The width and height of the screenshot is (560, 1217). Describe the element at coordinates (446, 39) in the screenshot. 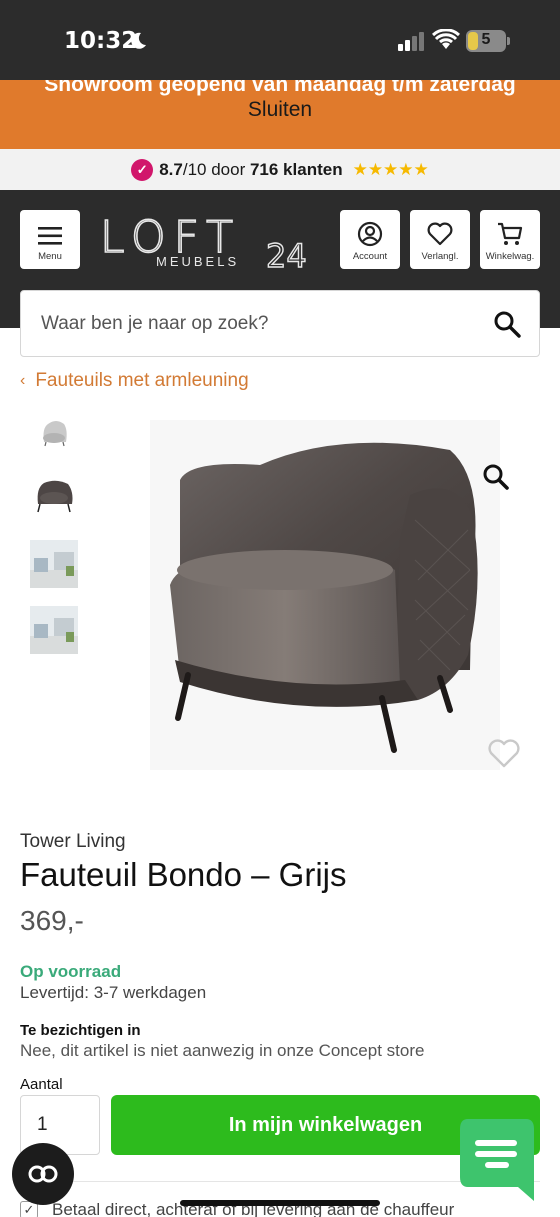

I see `wifi-icon` at that location.